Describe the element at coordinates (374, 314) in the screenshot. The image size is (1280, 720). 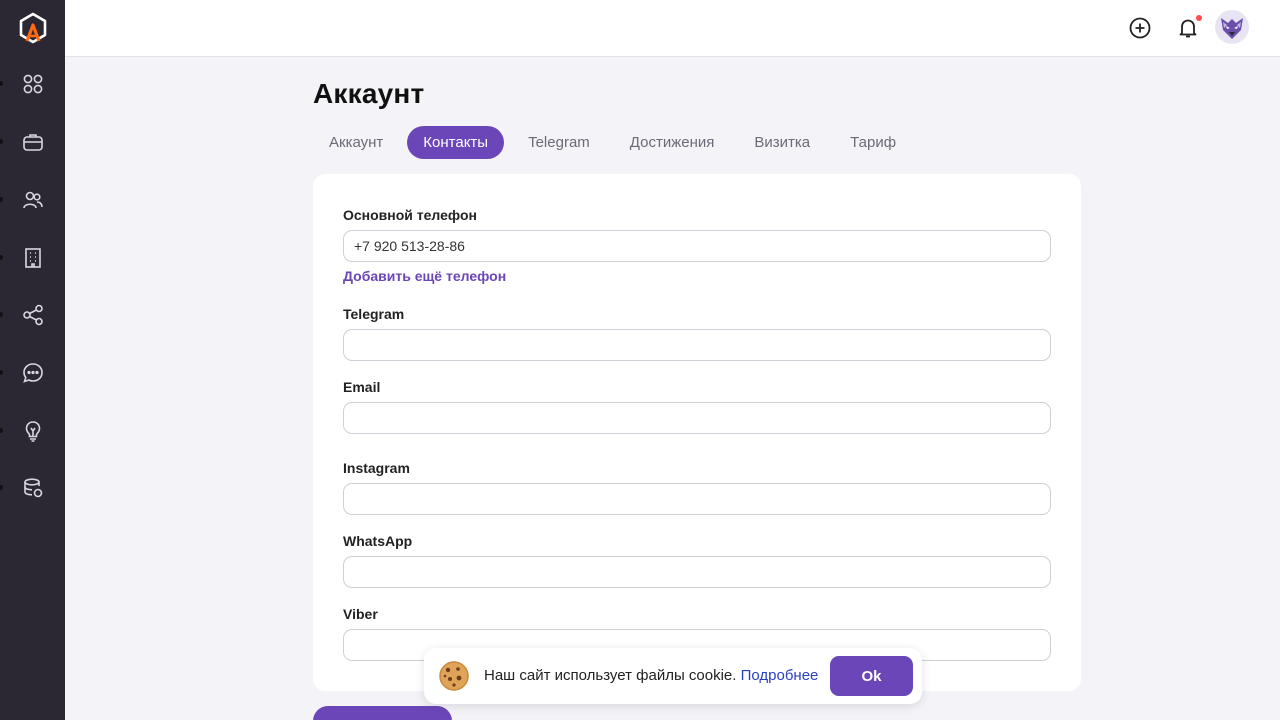
I see `telegram-label: Telegram` at that location.